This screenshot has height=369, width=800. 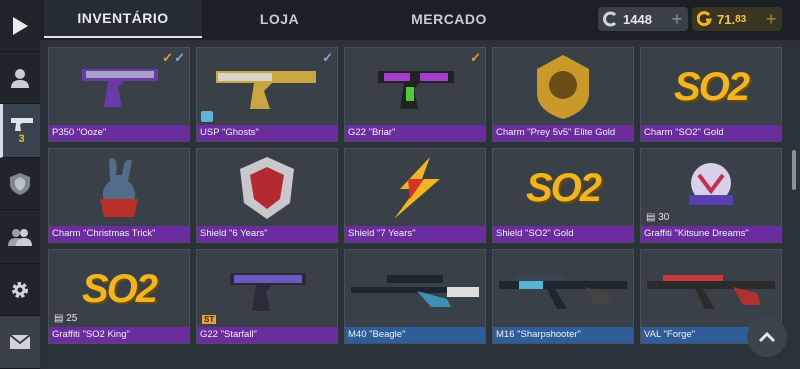 I want to click on chevron-up-icon, so click(x=767, y=337).